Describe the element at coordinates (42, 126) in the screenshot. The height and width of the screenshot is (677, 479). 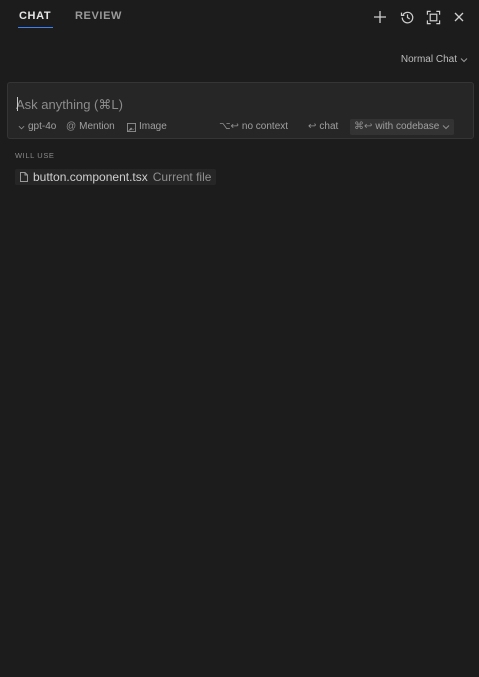
I see `model-label: gpt-4o` at that location.